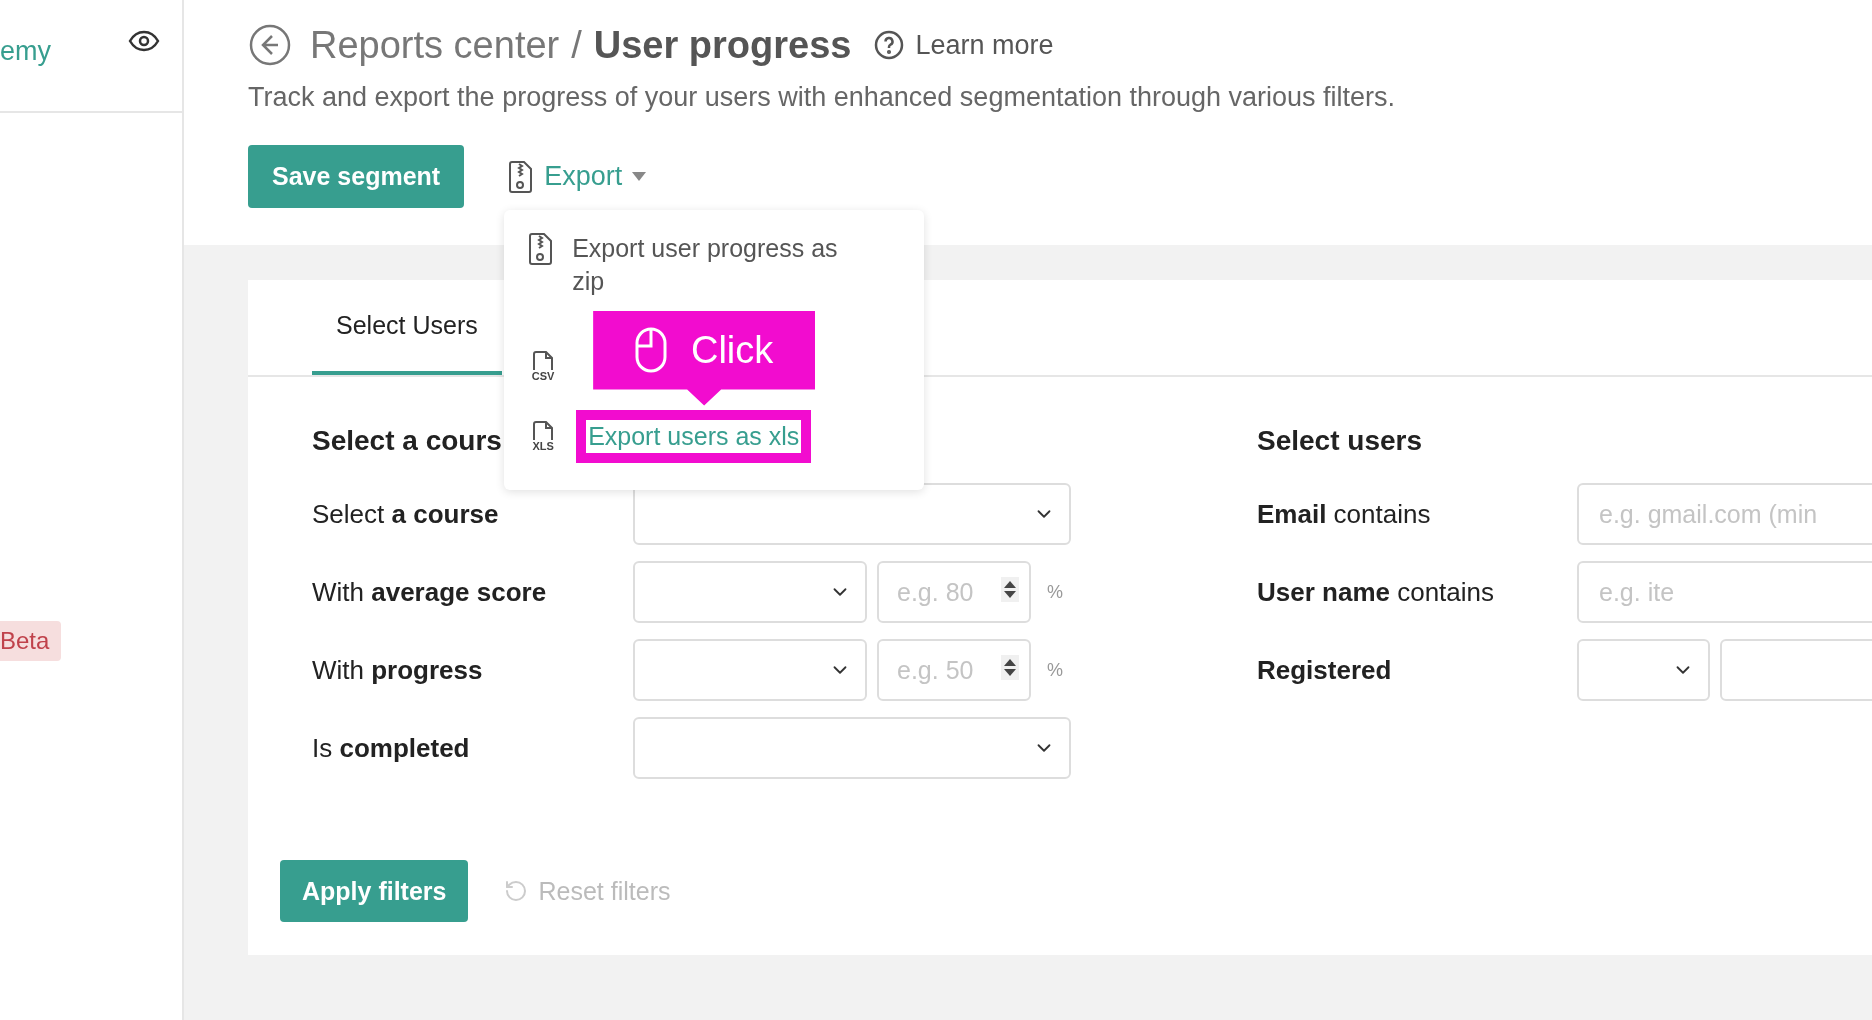 Image resolution: width=1872 pixels, height=1020 pixels. Describe the element at coordinates (1339, 441) in the screenshot. I see `section-heading: Select users` at that location.